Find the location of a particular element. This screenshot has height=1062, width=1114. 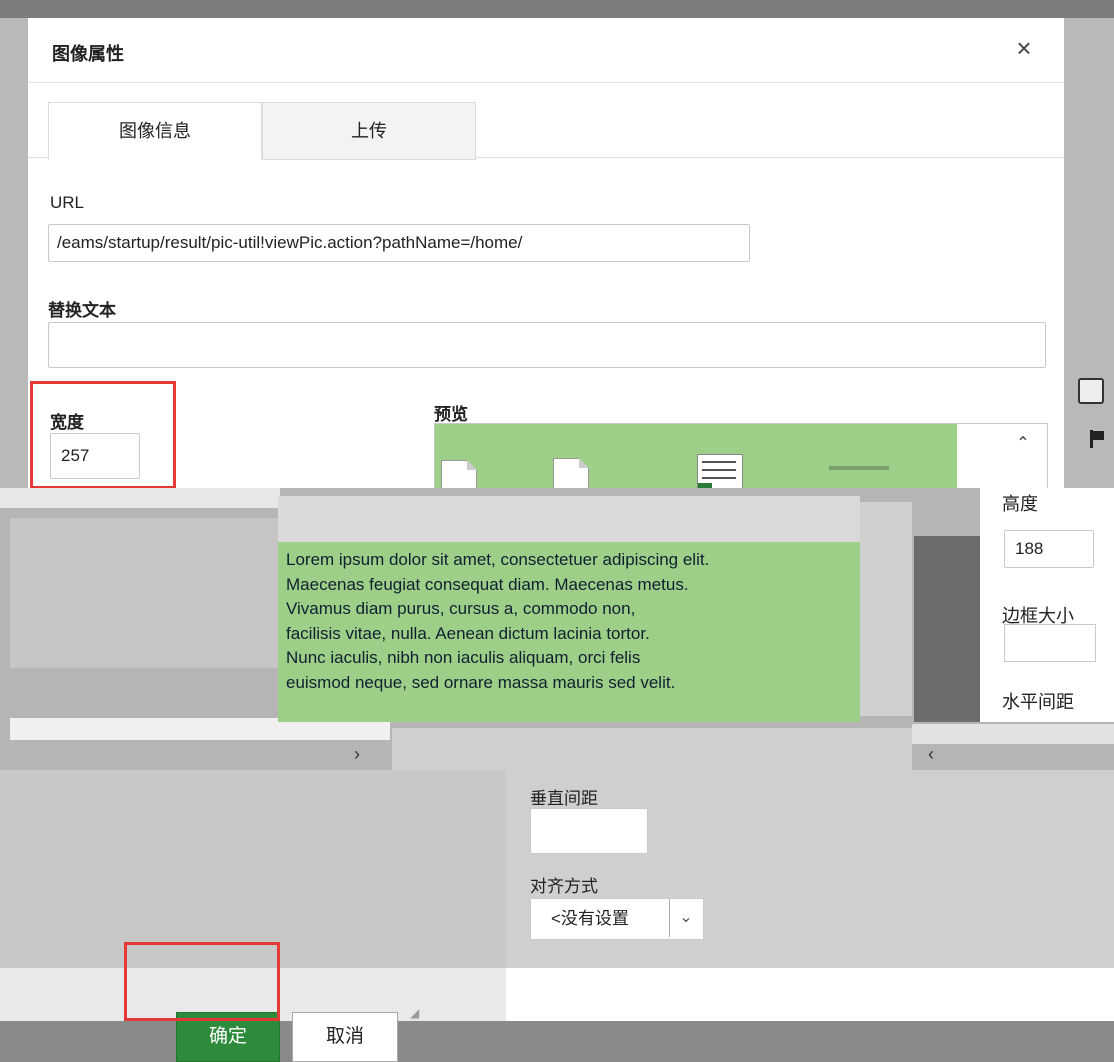

chevron-left-icon: ‹ is located at coordinates (931, 754).